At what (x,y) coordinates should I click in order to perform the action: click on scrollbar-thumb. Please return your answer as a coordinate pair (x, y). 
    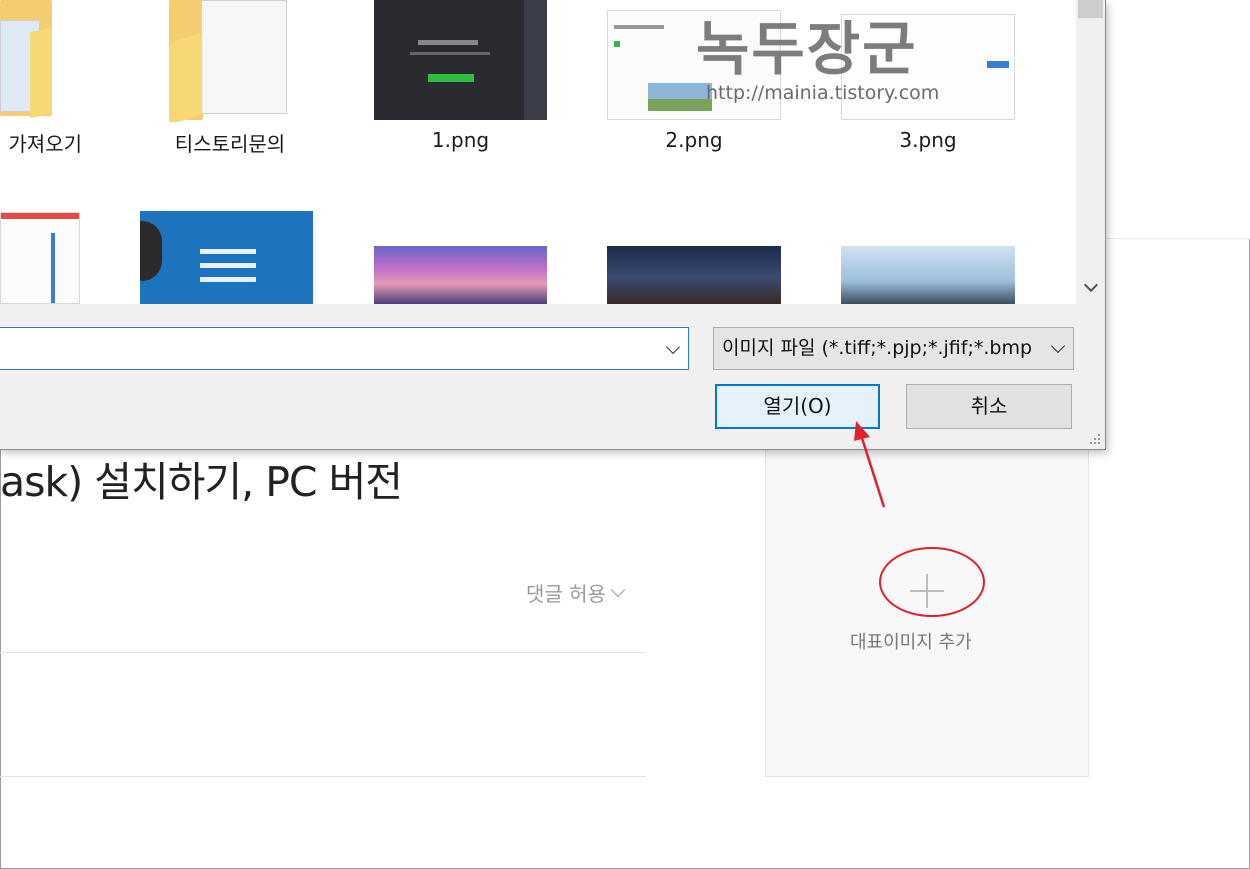
    Looking at the image, I should click on (1090, 9).